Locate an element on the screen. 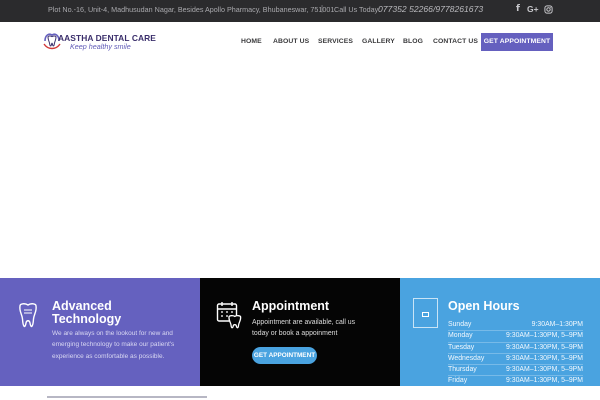  hours-day: Wednesday is located at coordinates (466, 358).